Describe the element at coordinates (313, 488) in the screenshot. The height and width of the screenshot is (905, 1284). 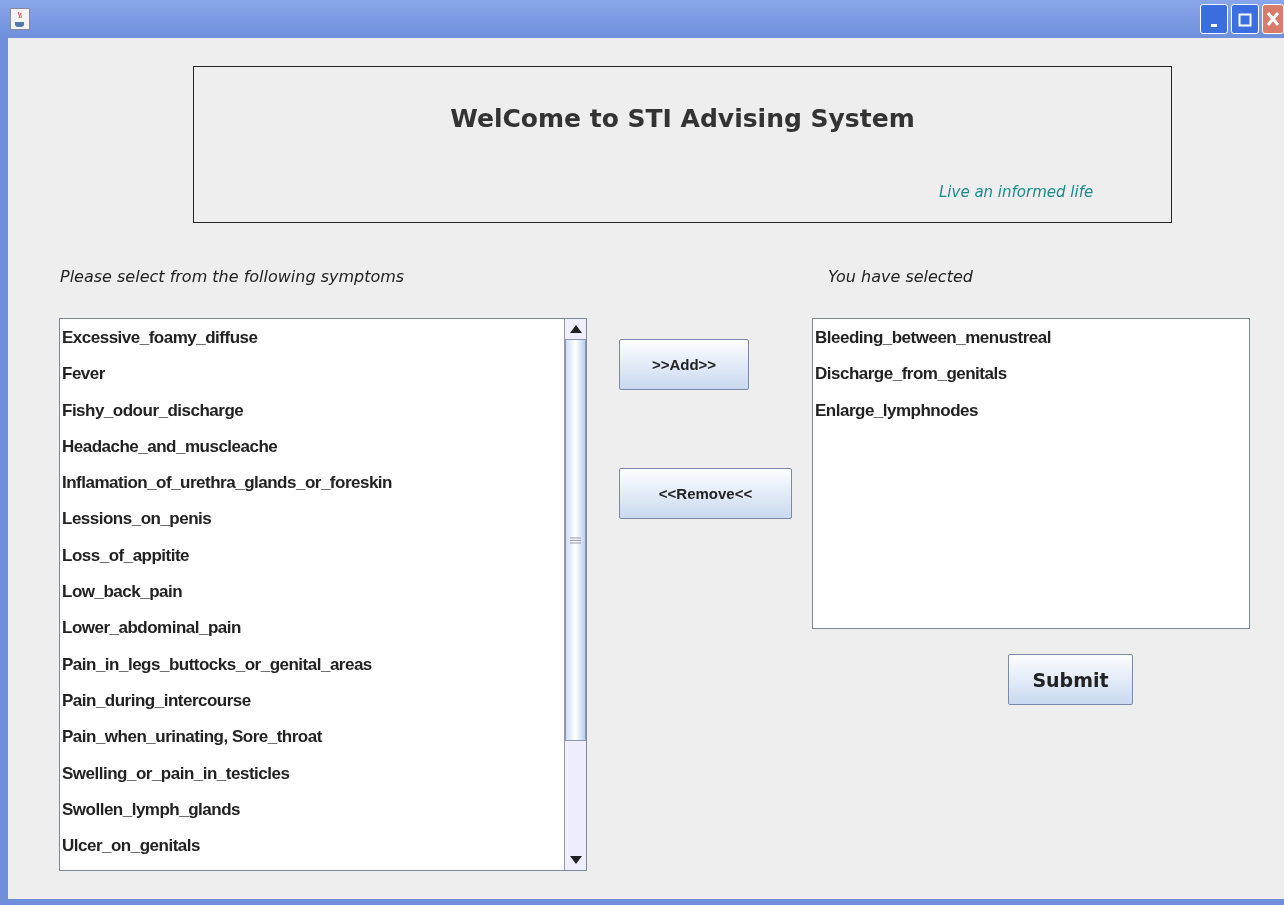
I see `list-item: Inflamation_of_urethra_glands_or_foreskin` at that location.